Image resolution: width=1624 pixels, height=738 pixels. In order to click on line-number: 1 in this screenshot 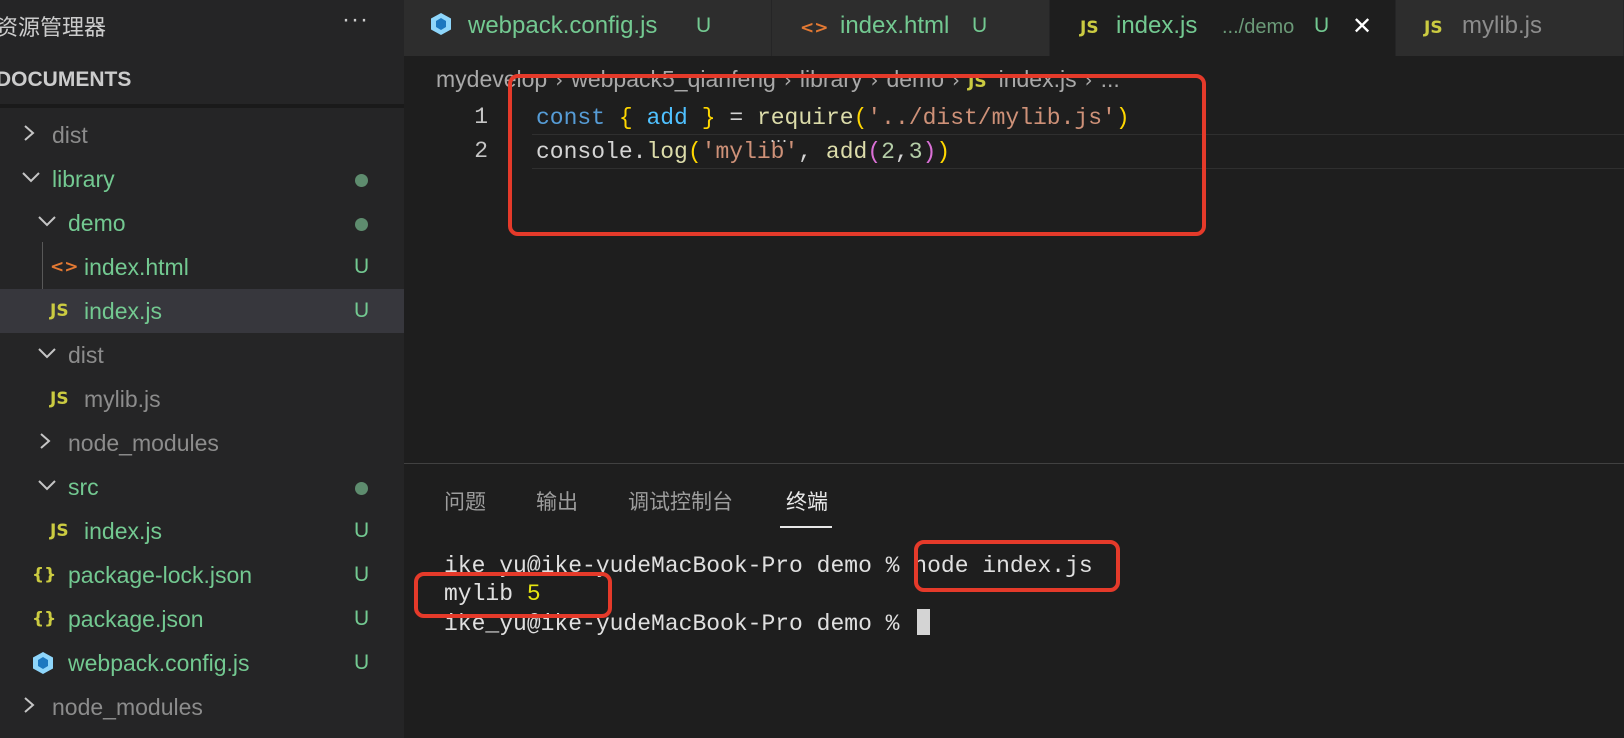, I will do `click(481, 117)`.